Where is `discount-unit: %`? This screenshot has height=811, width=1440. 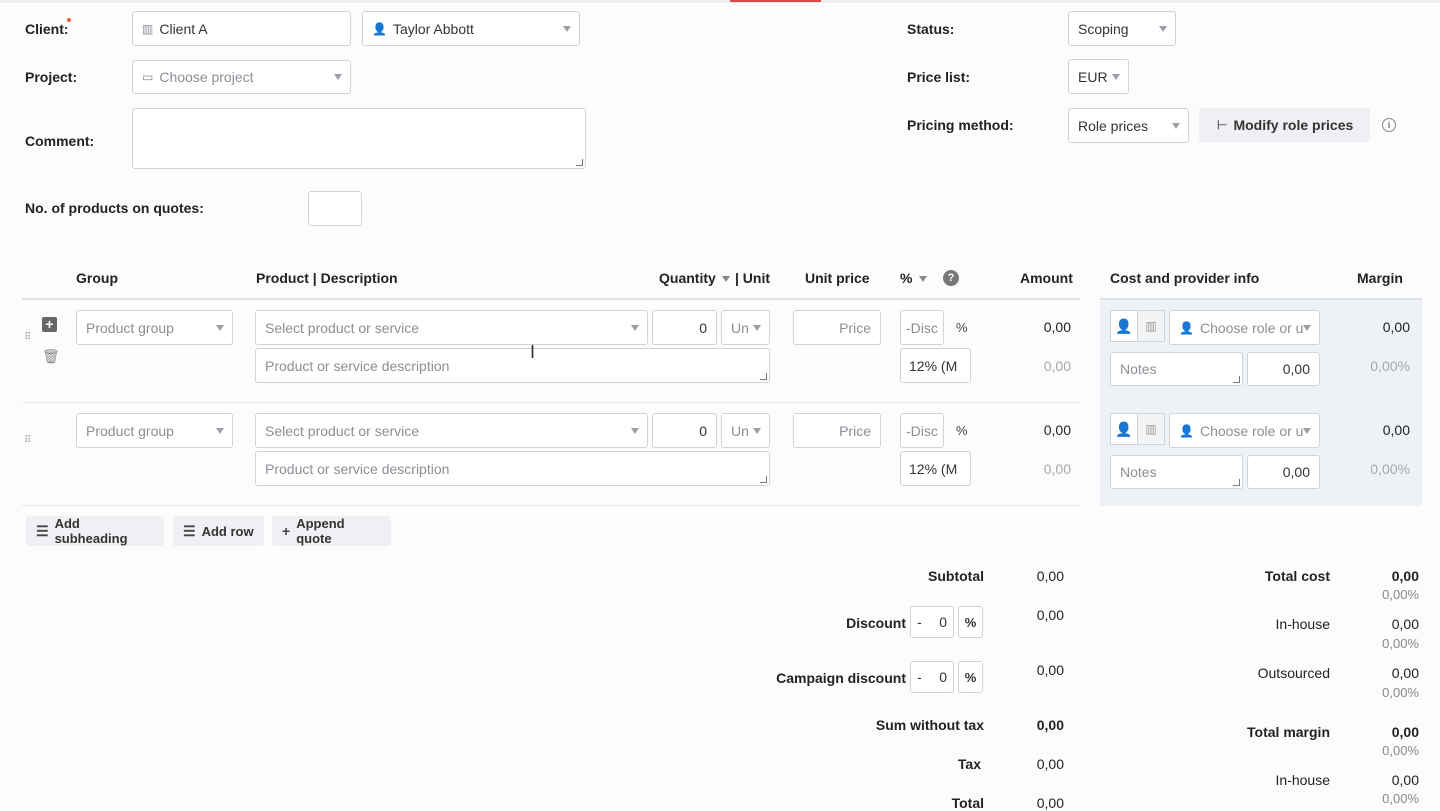 discount-unit: % is located at coordinates (970, 622).